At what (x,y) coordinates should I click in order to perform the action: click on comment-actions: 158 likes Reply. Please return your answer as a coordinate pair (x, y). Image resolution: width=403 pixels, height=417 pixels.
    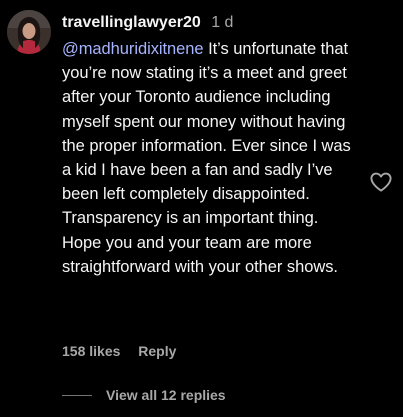
    Looking at the image, I should click on (119, 351).